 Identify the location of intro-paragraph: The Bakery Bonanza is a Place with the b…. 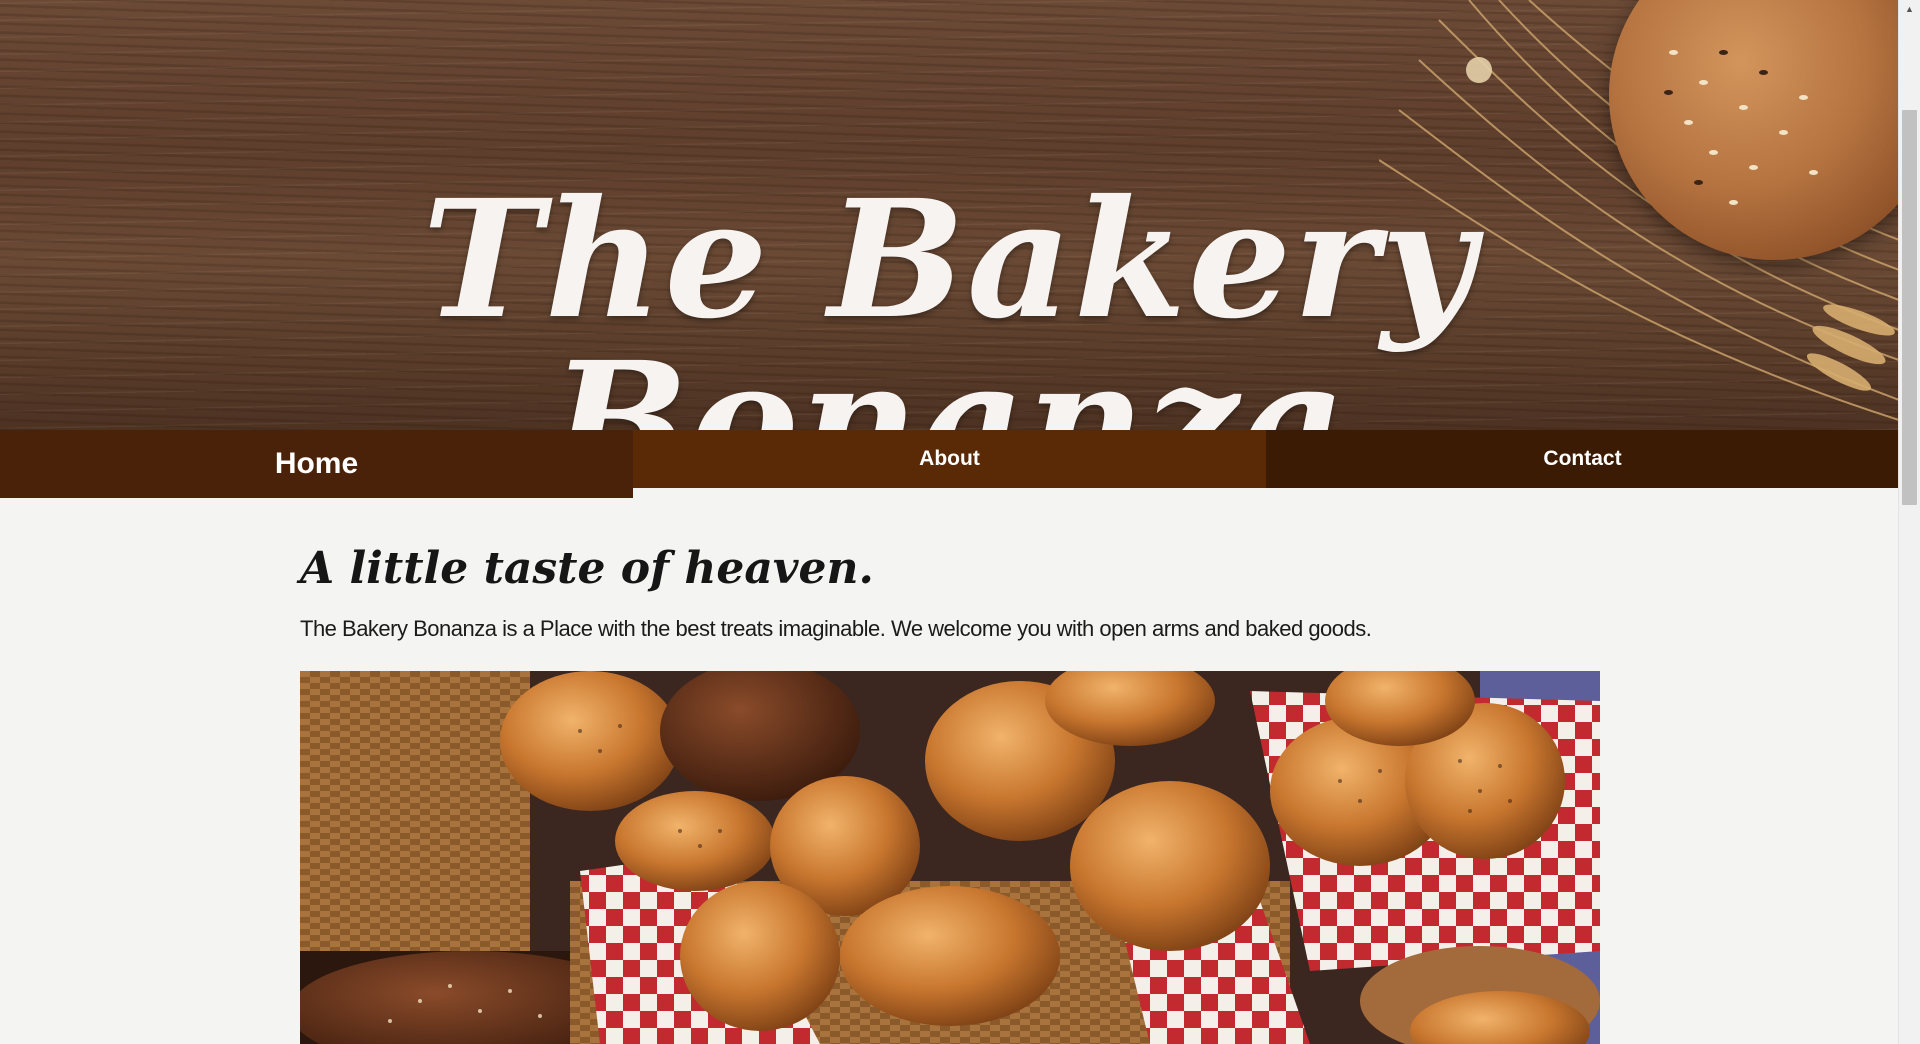
(836, 628).